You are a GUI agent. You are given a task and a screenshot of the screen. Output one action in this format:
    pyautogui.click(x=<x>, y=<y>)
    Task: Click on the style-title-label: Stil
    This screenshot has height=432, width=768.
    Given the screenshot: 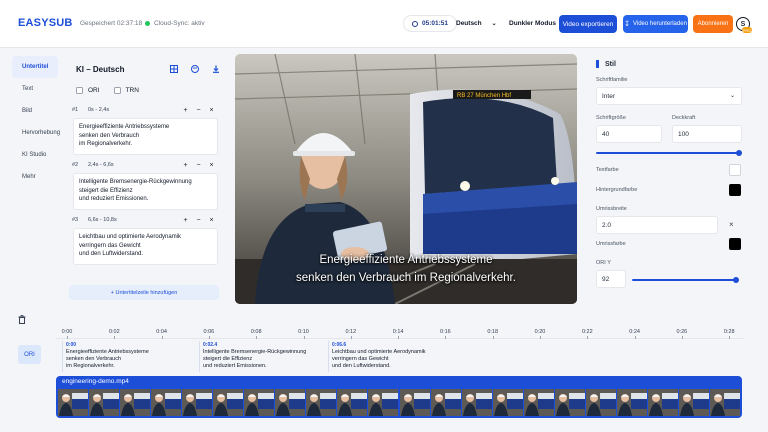 What is the action you would take?
    pyautogui.click(x=610, y=64)
    